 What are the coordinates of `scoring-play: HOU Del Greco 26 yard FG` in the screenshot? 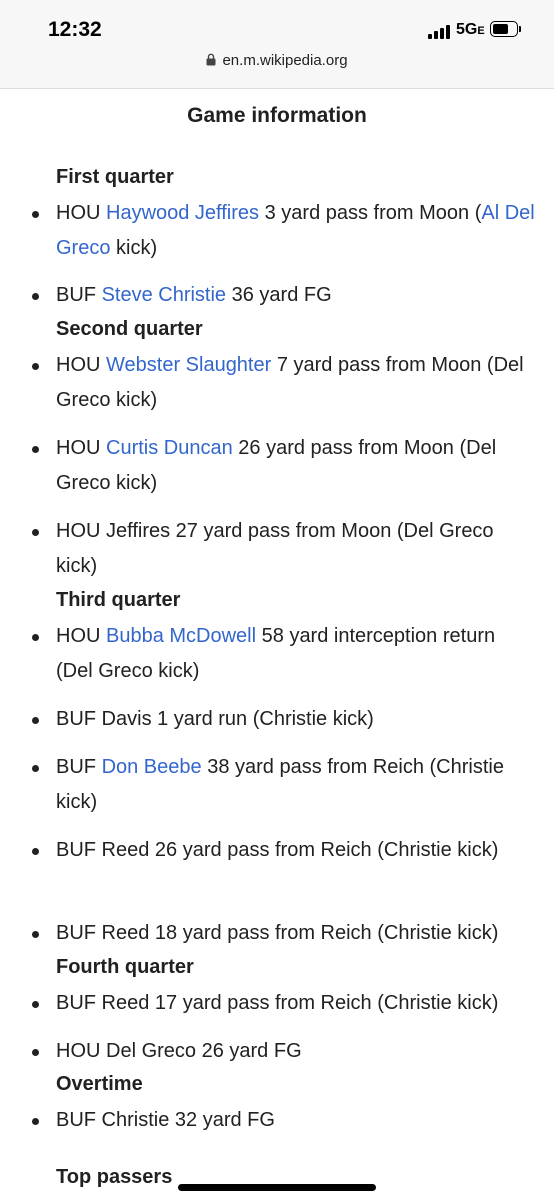 It's located at (284, 1051).